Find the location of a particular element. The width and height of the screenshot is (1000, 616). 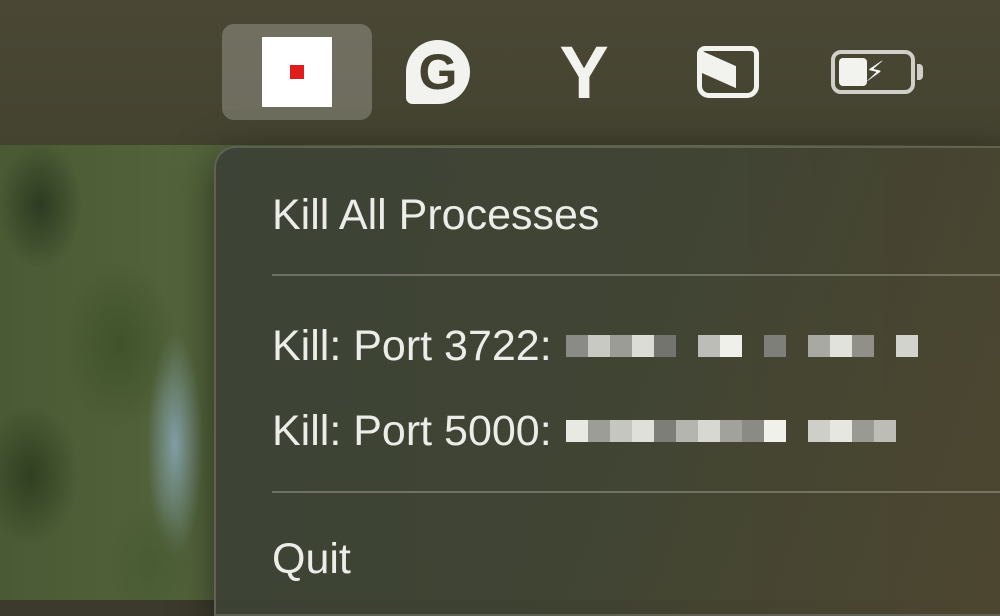

battery-menu-extra: ⚡ is located at coordinates (877, 72).